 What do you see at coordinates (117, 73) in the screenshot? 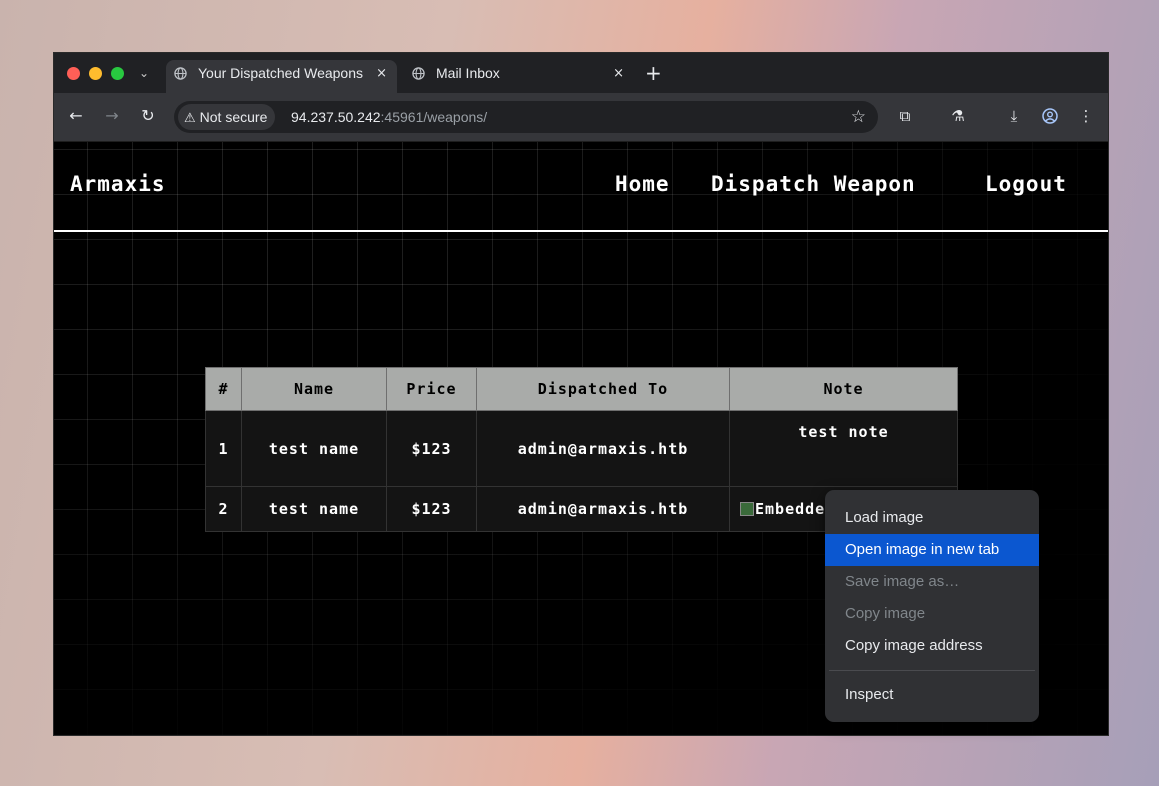
I see `maximize-window-button` at bounding box center [117, 73].